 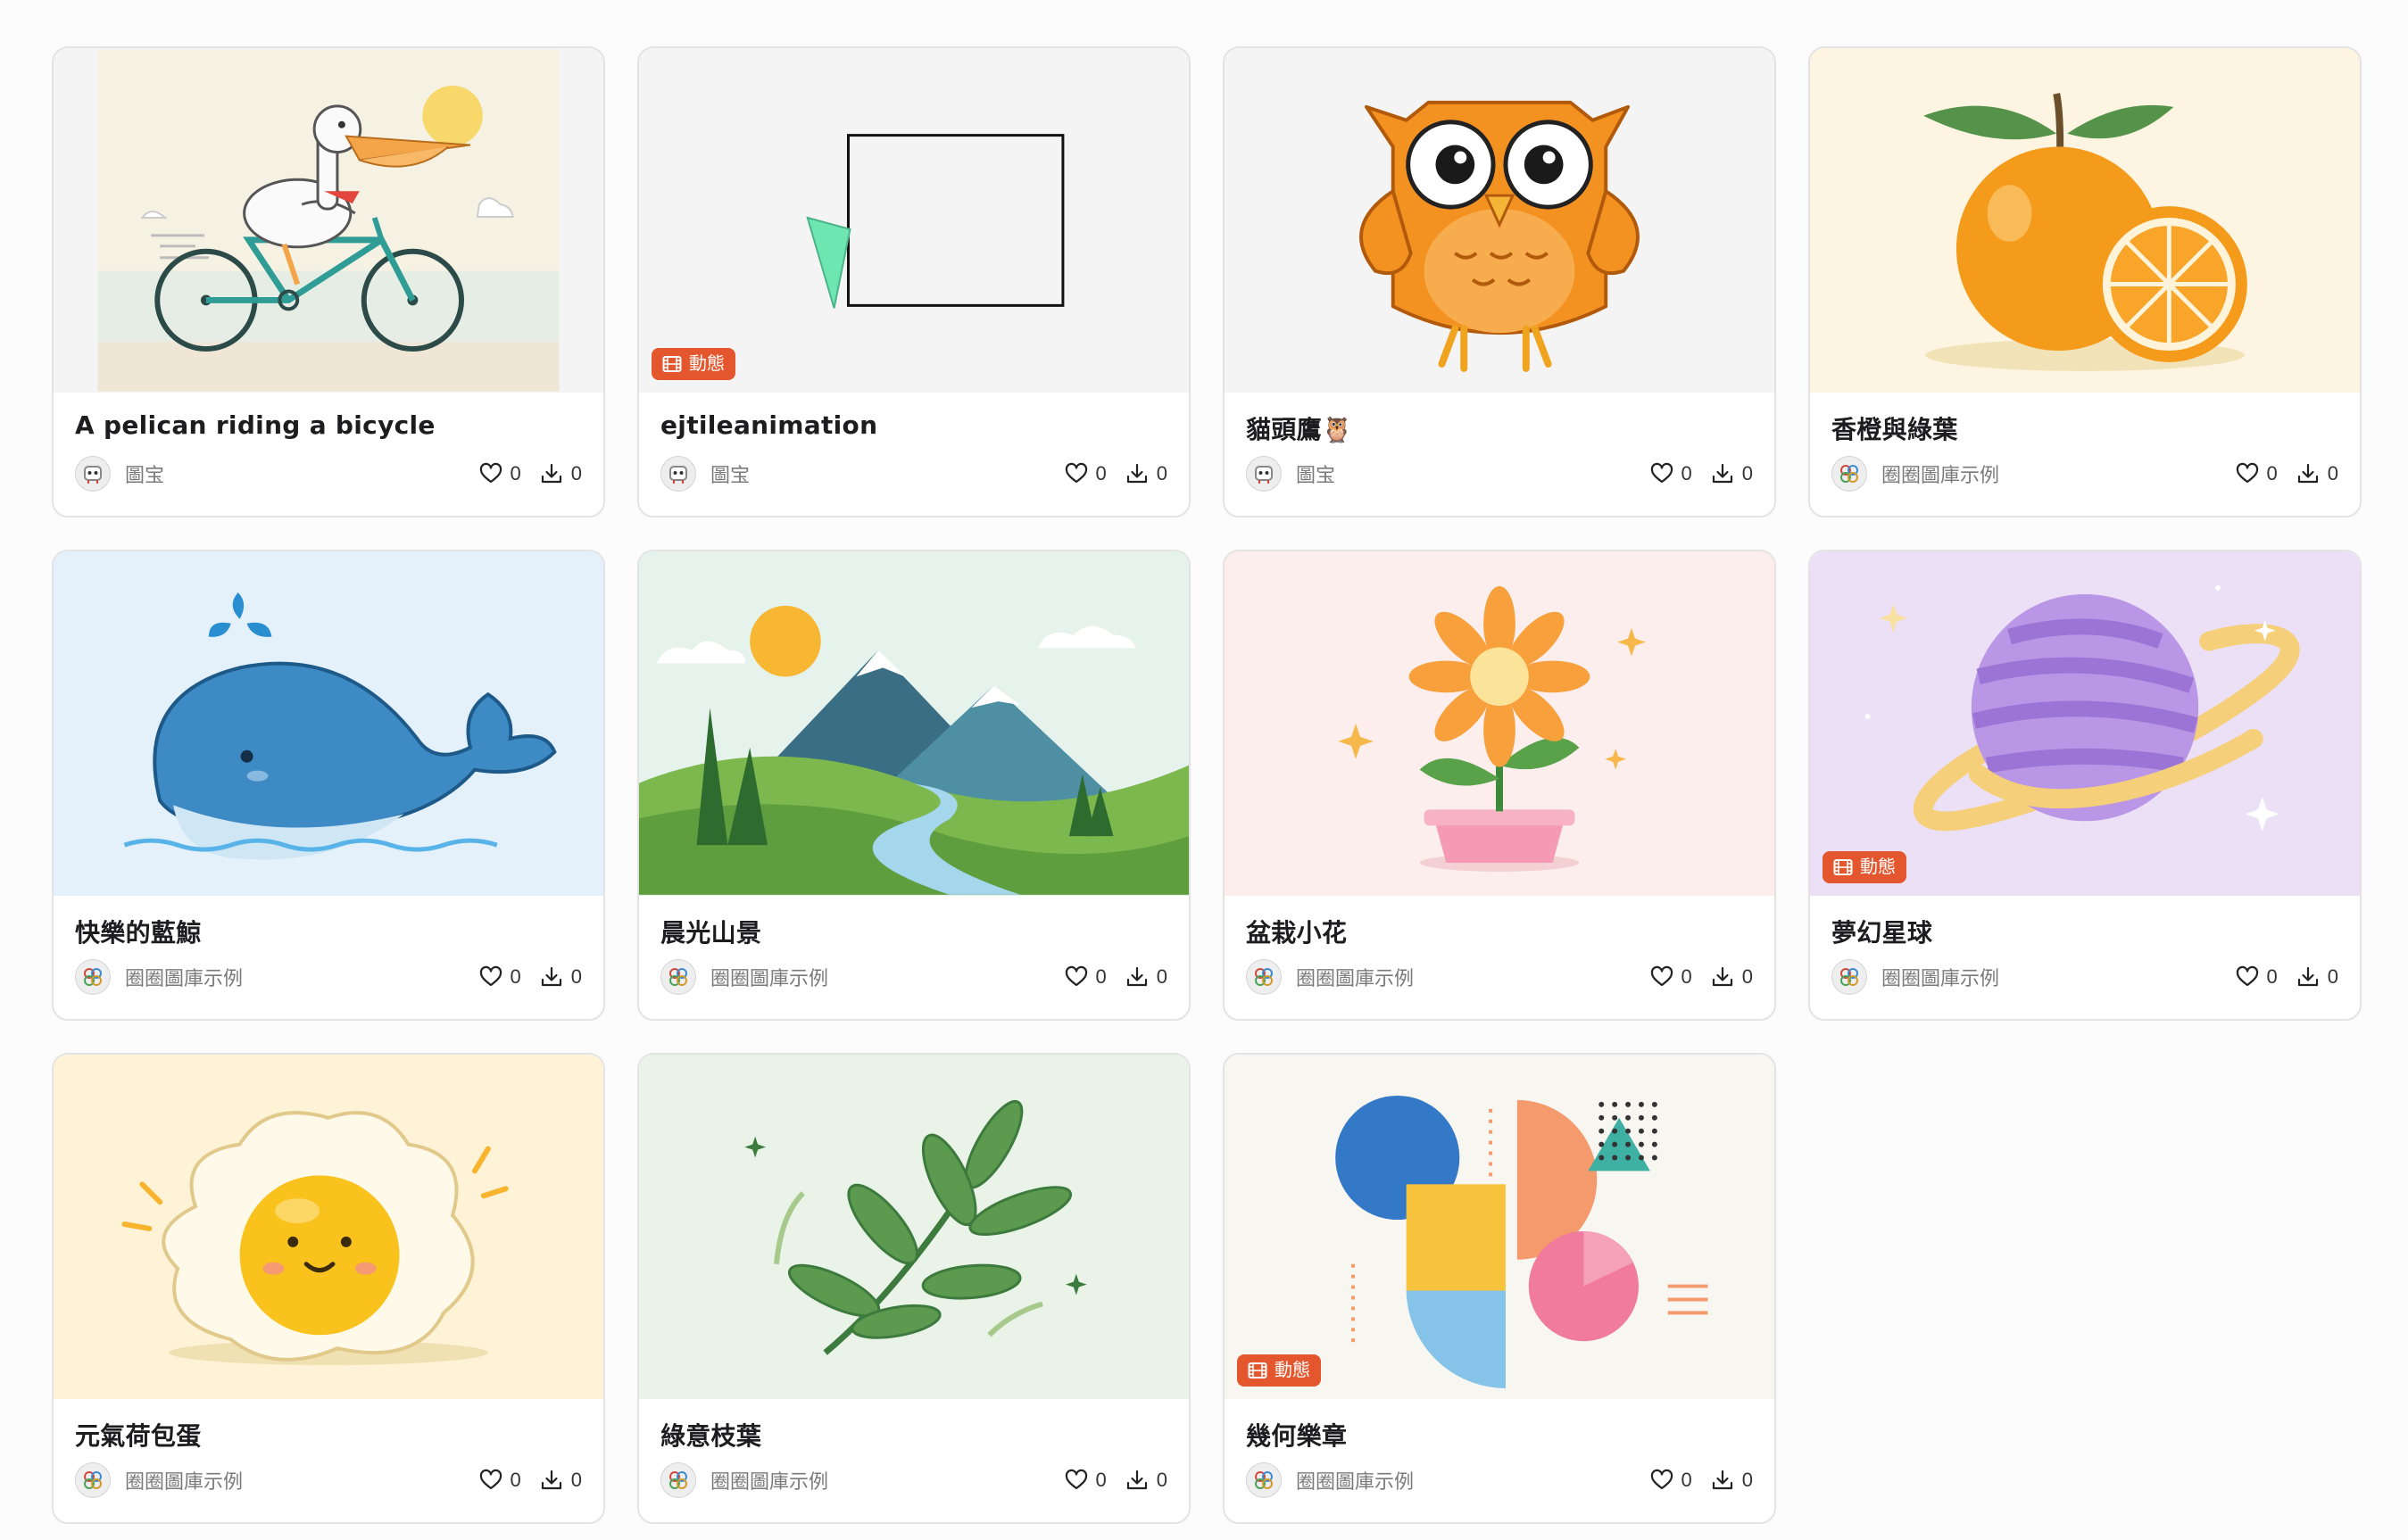 I want to click on gallery-card: 晨光山景 圈圈圖庫示例 0 0, so click(x=914, y=786).